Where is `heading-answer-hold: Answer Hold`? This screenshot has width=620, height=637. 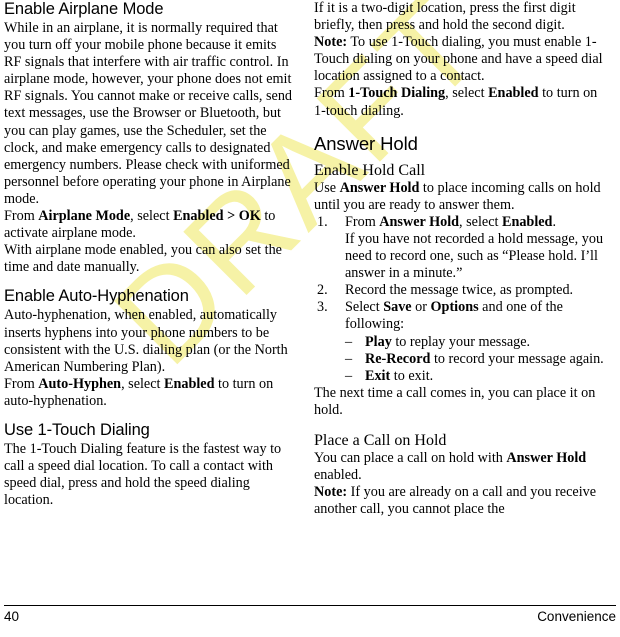
heading-answer-hold: Answer Hold is located at coordinates (366, 143).